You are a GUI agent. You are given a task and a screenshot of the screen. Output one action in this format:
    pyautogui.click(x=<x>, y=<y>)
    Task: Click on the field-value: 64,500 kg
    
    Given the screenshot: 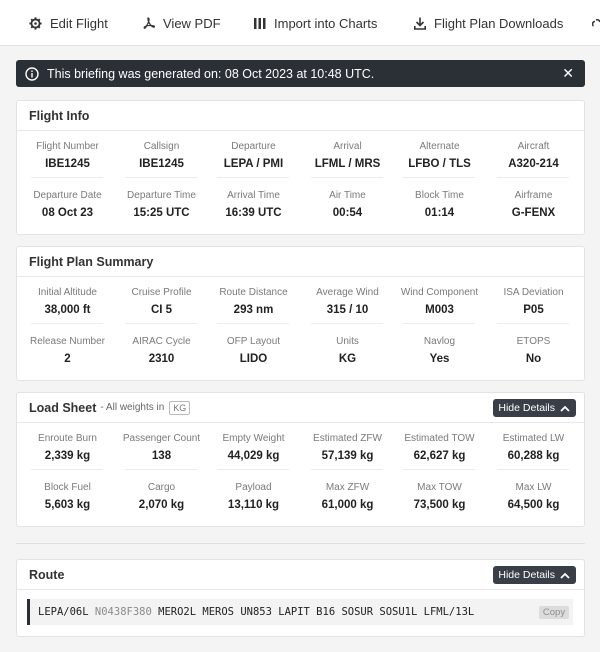 What is the action you would take?
    pyautogui.click(x=533, y=505)
    